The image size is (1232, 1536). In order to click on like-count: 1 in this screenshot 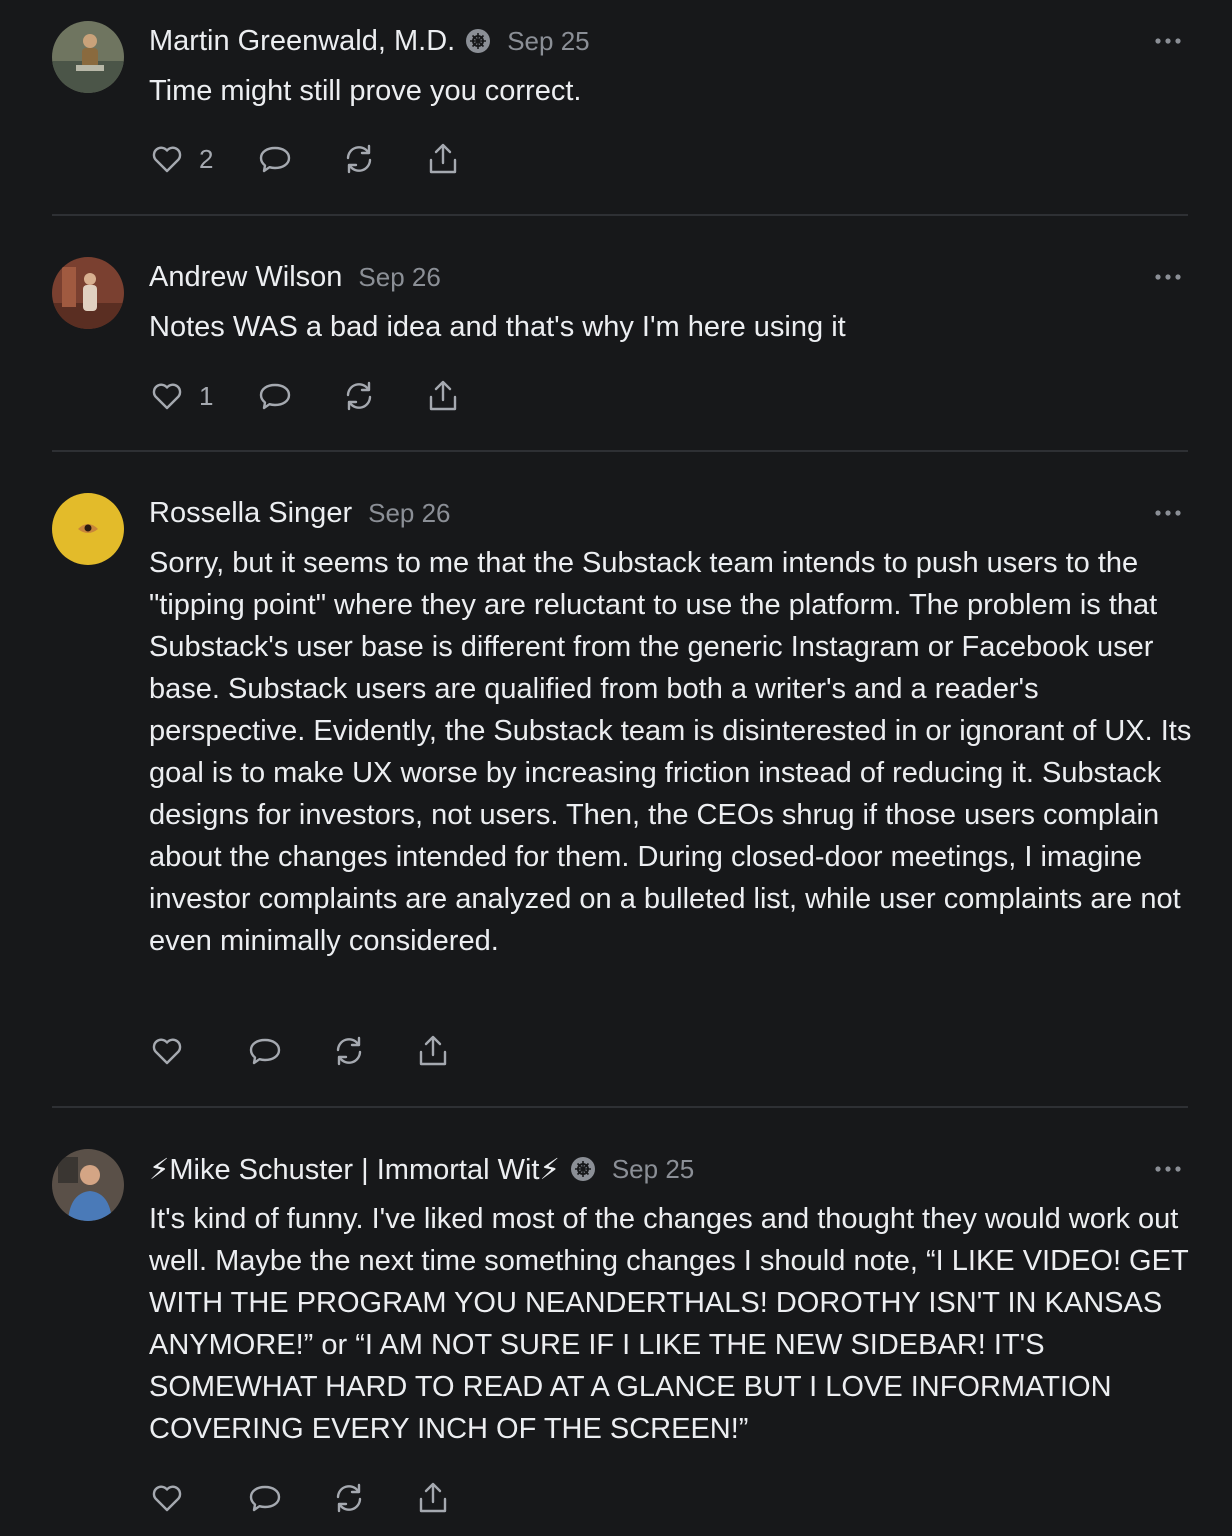, I will do `click(206, 395)`.